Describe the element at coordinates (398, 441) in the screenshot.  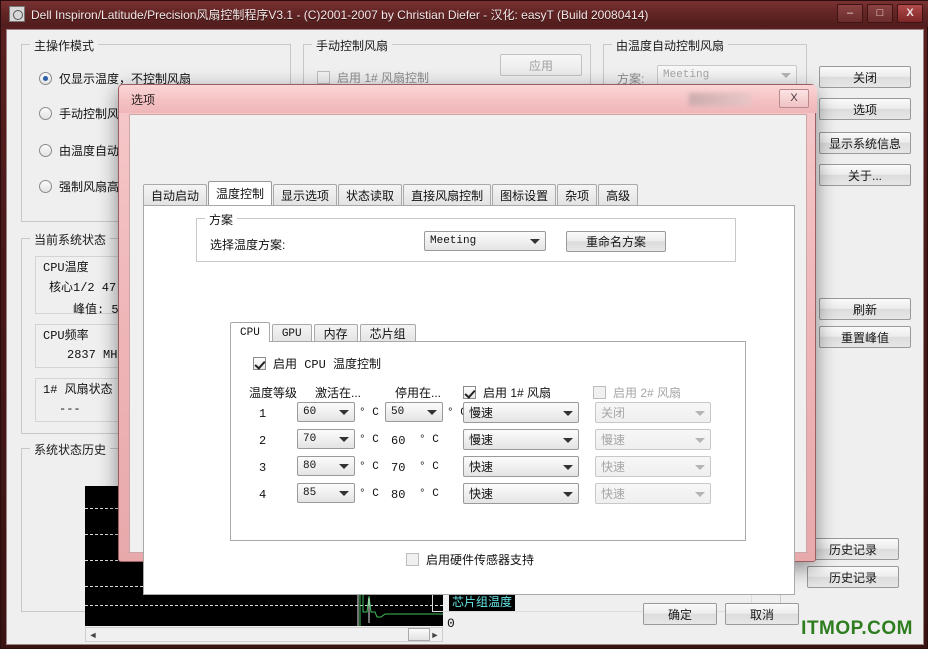
I see `row-2-deactivate-value: 60` at that location.